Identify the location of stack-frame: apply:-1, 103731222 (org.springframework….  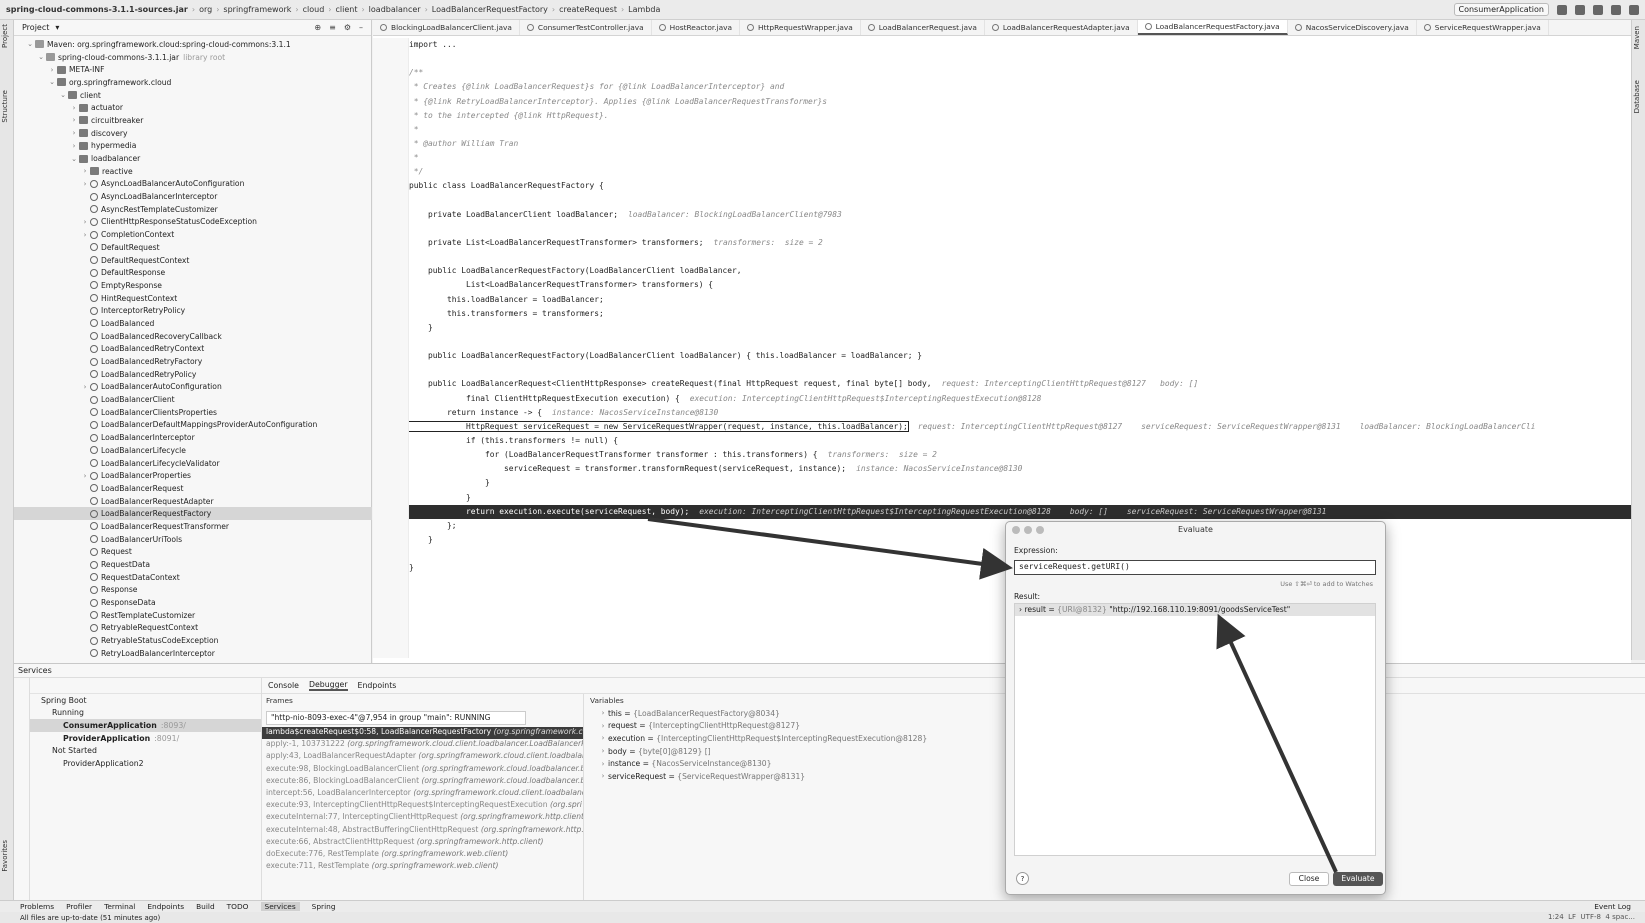
(422, 745).